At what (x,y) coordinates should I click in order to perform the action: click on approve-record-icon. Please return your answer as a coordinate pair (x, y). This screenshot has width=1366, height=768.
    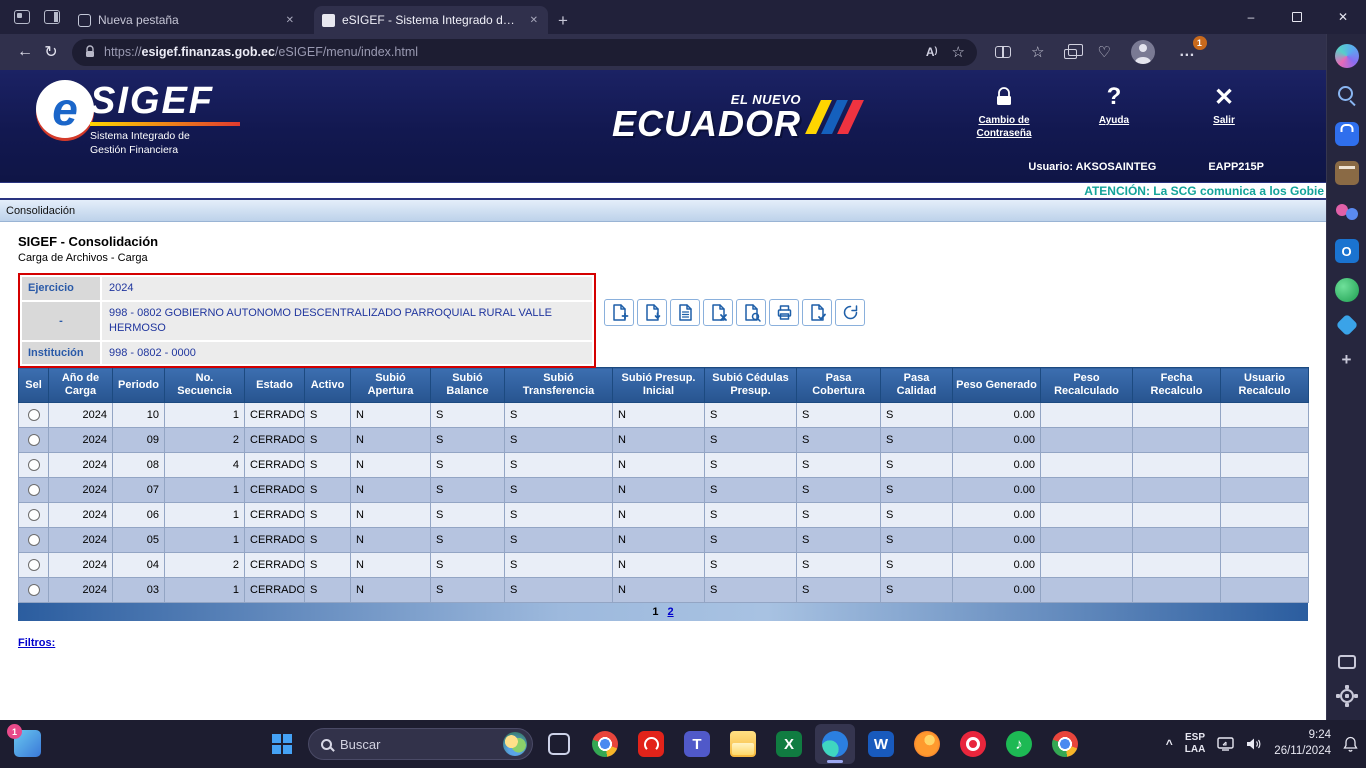
    Looking at the image, I should click on (817, 312).